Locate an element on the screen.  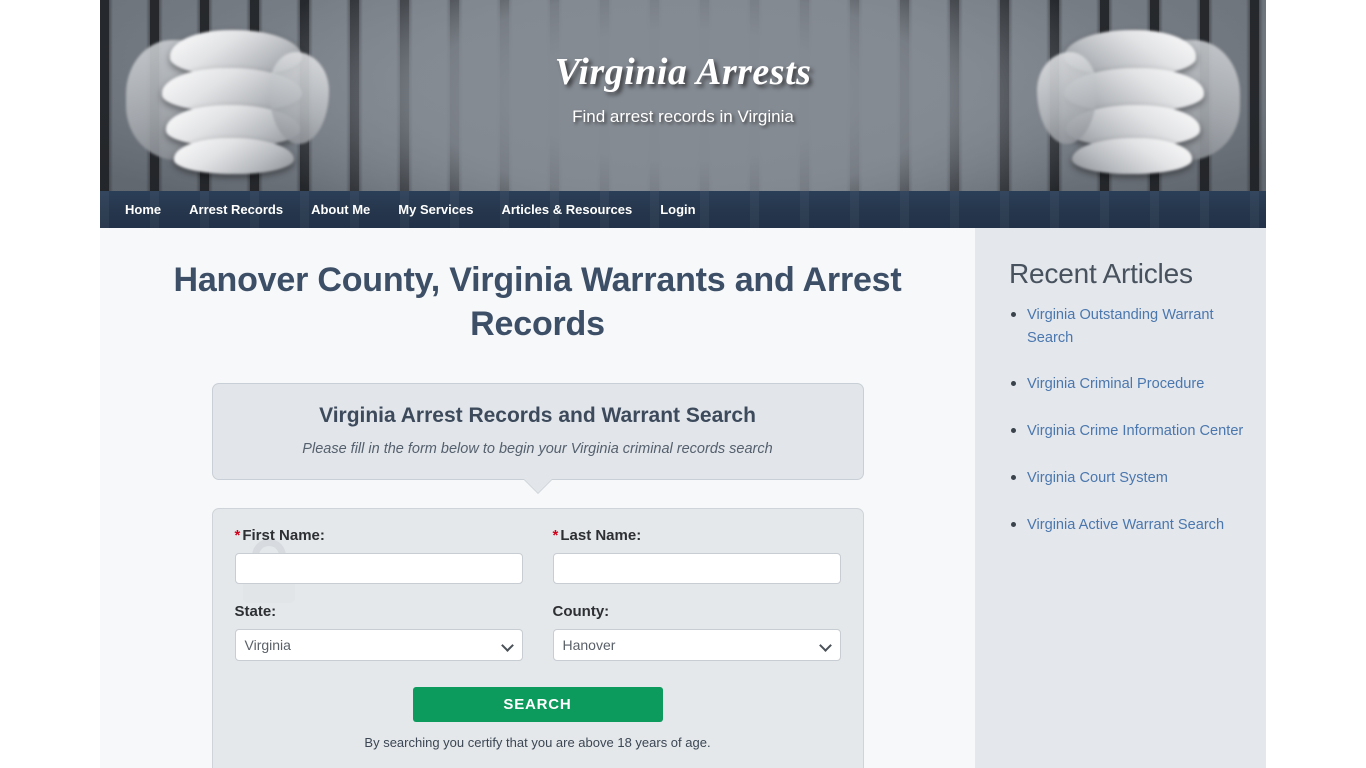
list-item: Virginia Criminal Procedure is located at coordinates (1127, 384).